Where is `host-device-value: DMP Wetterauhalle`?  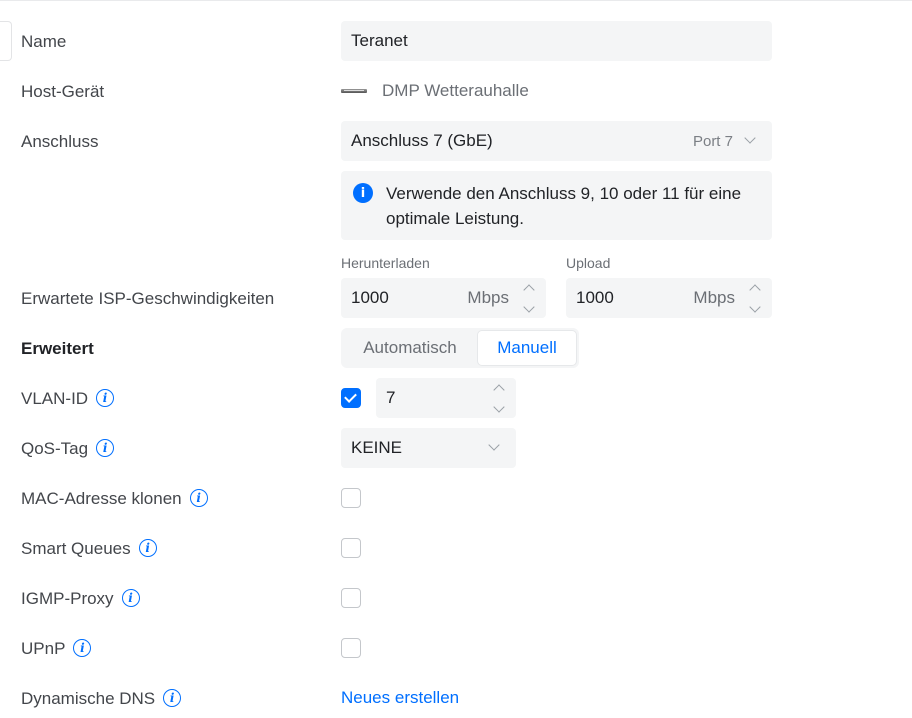 host-device-value: DMP Wetterauhalle is located at coordinates (435, 91).